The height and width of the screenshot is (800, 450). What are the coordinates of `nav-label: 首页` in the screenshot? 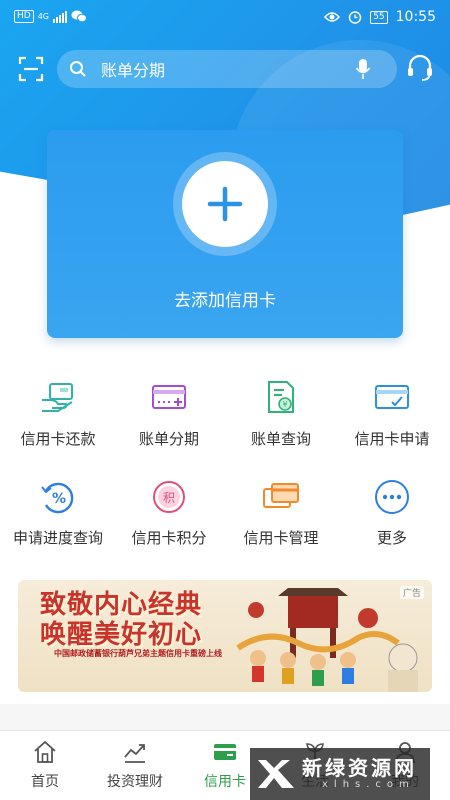 It's located at (45, 782).